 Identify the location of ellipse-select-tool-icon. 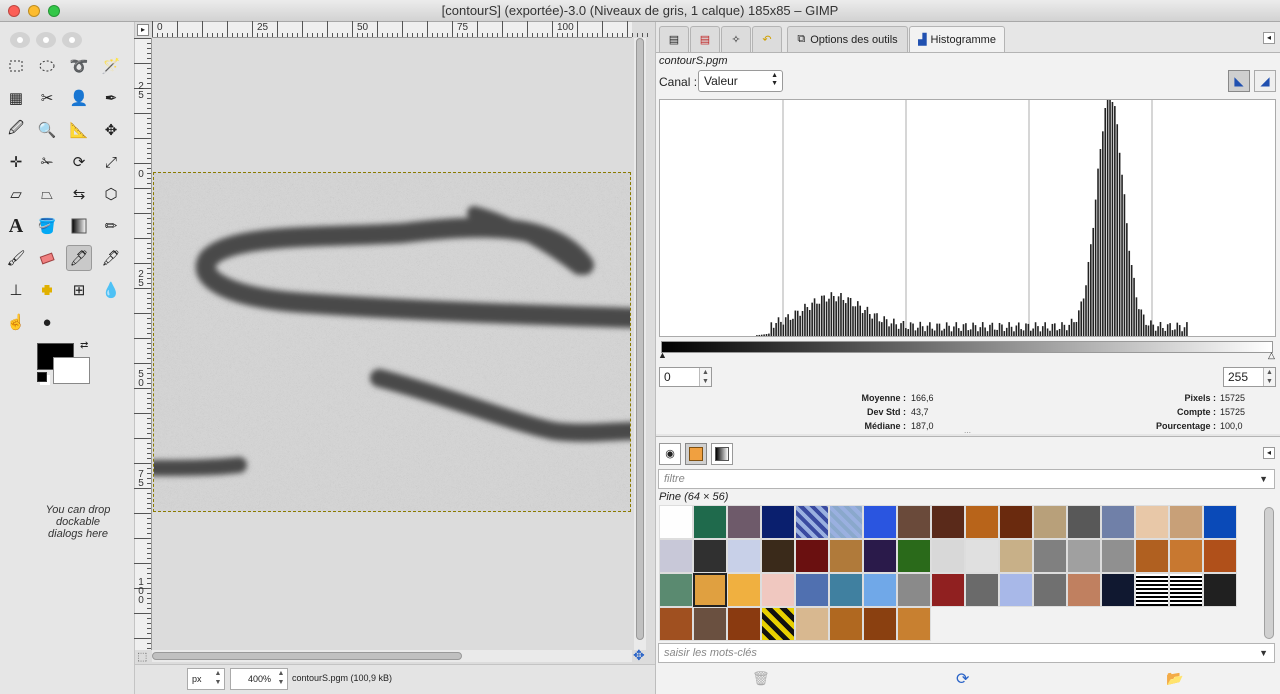
(47, 66).